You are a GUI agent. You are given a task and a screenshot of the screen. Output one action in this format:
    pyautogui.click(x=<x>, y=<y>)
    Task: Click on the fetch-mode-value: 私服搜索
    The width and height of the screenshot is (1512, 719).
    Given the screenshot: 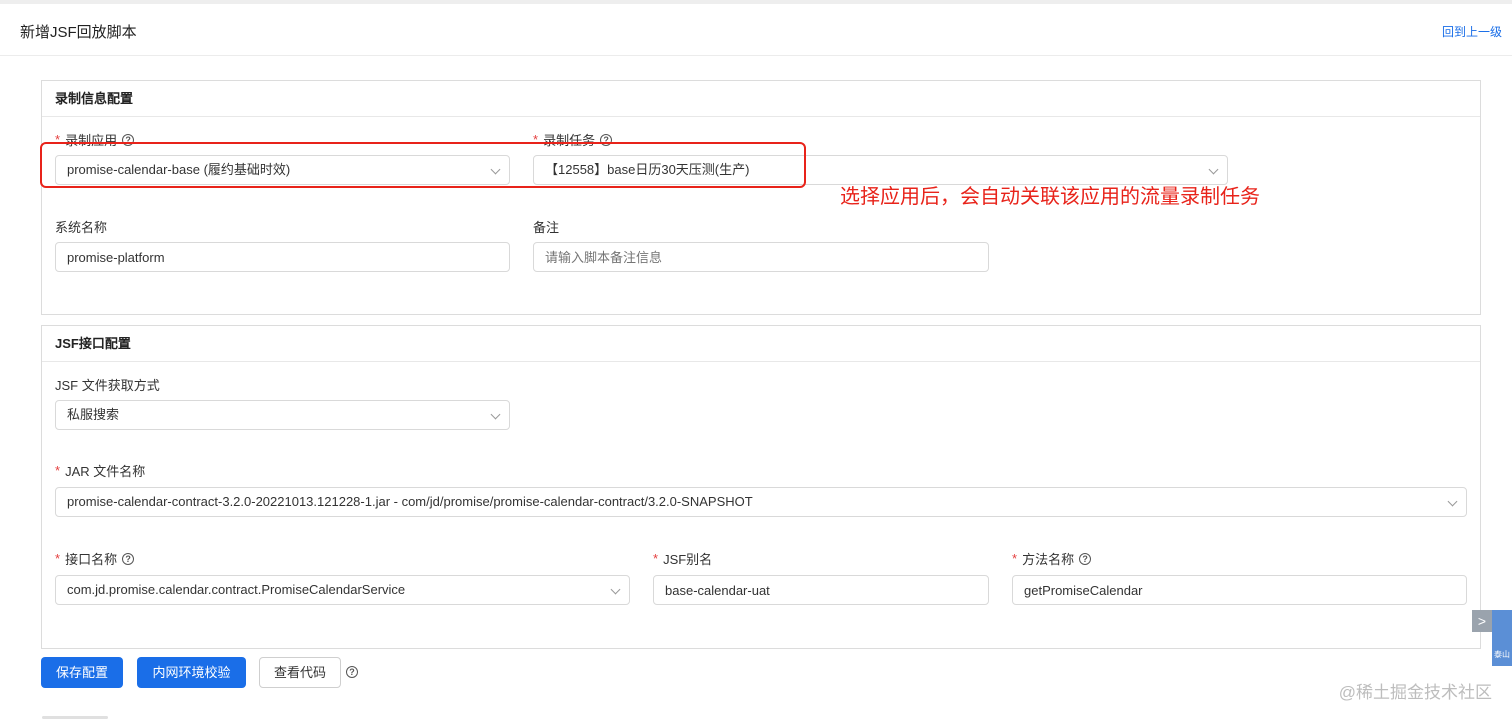 What is the action you would take?
    pyautogui.click(x=93, y=414)
    